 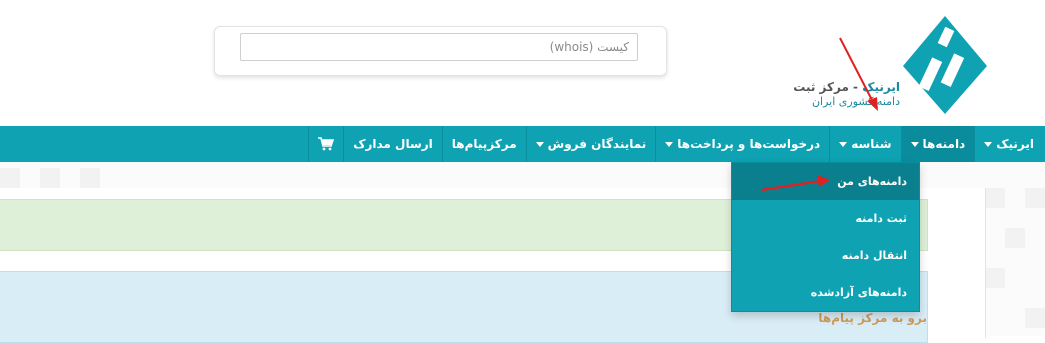 I want to click on nav-item-irnic: ایرنیک, so click(x=1008, y=144).